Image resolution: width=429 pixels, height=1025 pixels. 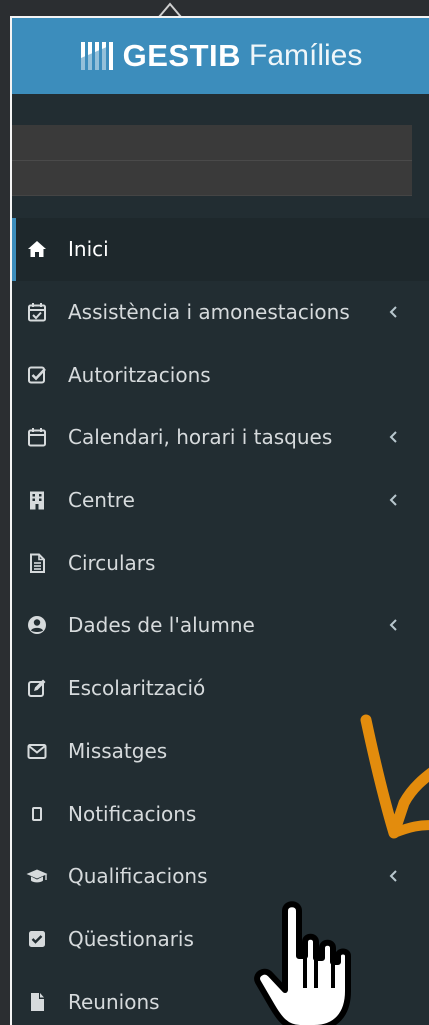 I want to click on sidebar-item-label: Qualificacions, so click(x=138, y=876).